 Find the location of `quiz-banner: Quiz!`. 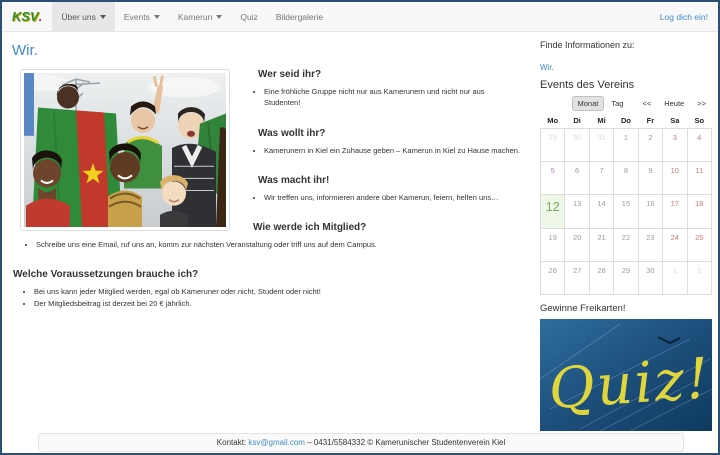

quiz-banner: Quiz! is located at coordinates (626, 375).